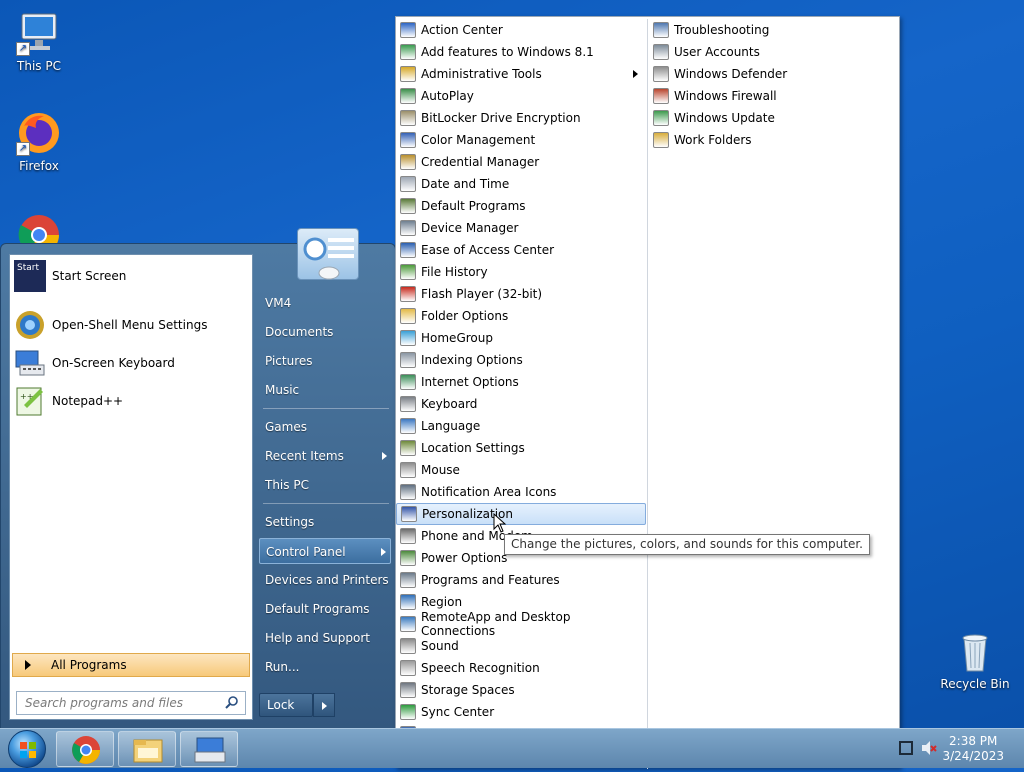  Describe the element at coordinates (209, 749) in the screenshot. I see `taskbar-on-screen-keyboard` at that location.